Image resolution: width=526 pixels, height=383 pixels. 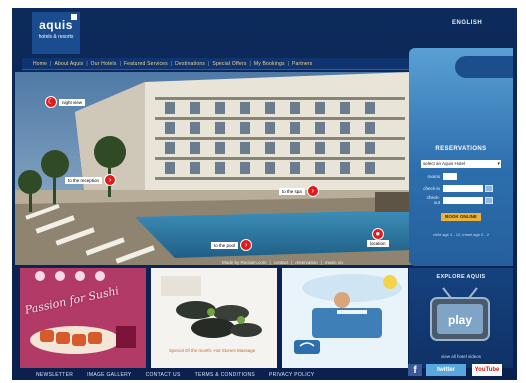 I want to click on massage-caption: Special Of the month: Hot Stones Massage, so click(x=212, y=350).